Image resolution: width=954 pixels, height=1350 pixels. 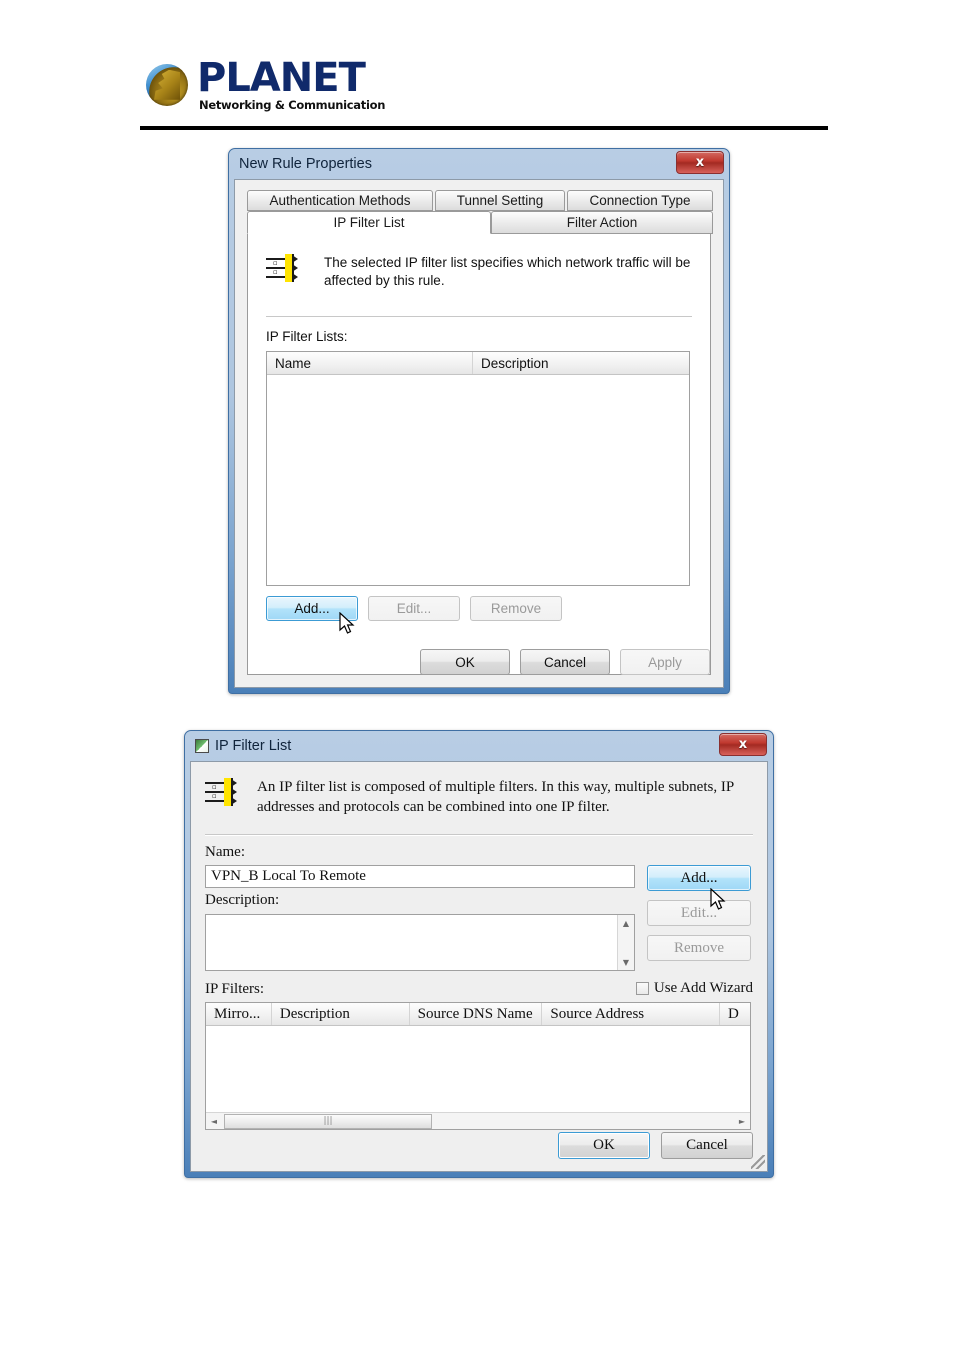 I want to click on tab-label: IP Filter List, so click(x=369, y=222).